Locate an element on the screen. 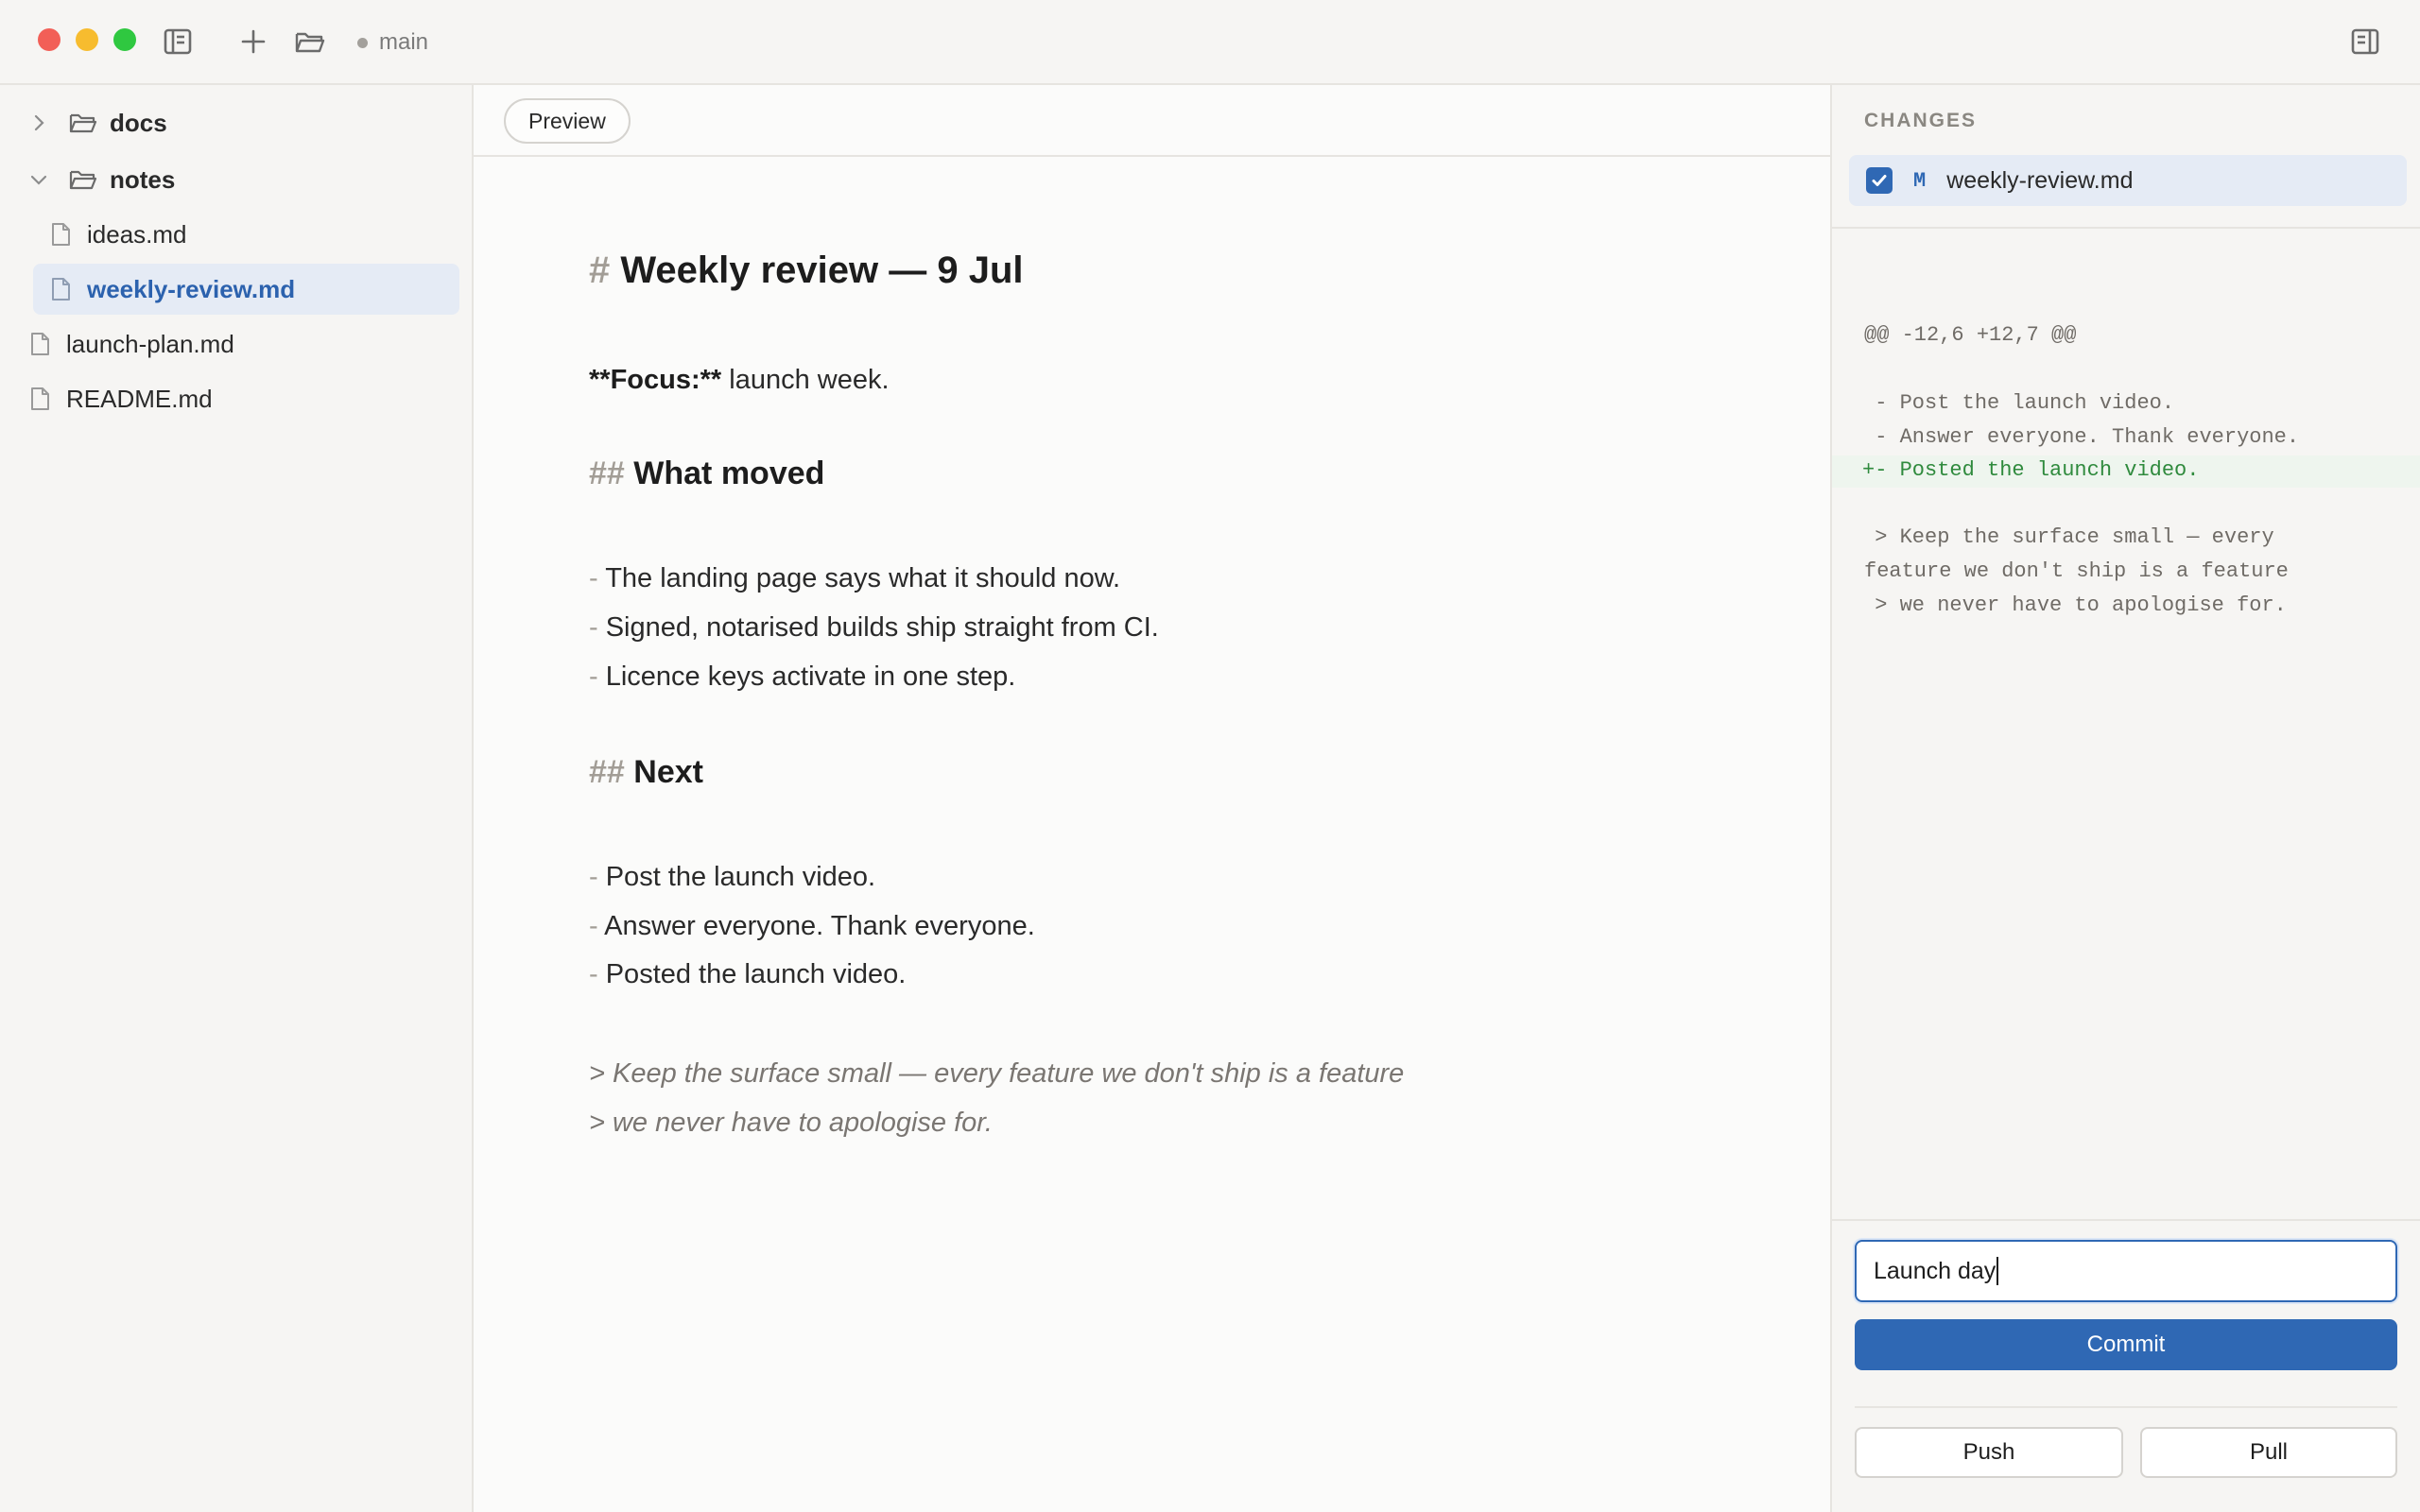 The image size is (2420, 1512). heading-what-moved: ## What moved is located at coordinates (706, 473).